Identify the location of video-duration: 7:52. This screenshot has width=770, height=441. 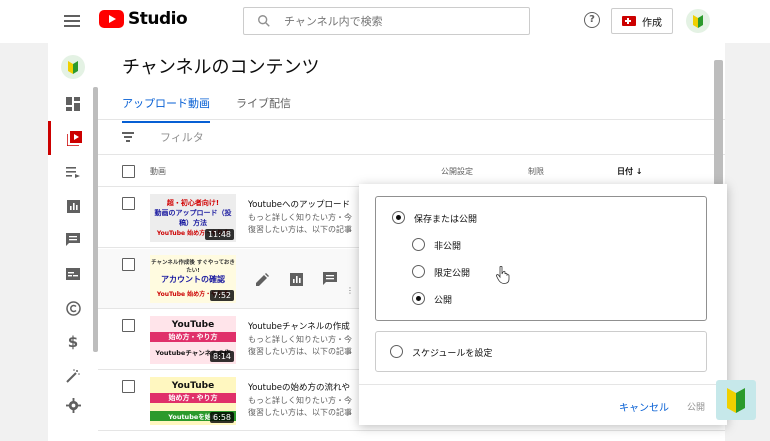
(222, 295).